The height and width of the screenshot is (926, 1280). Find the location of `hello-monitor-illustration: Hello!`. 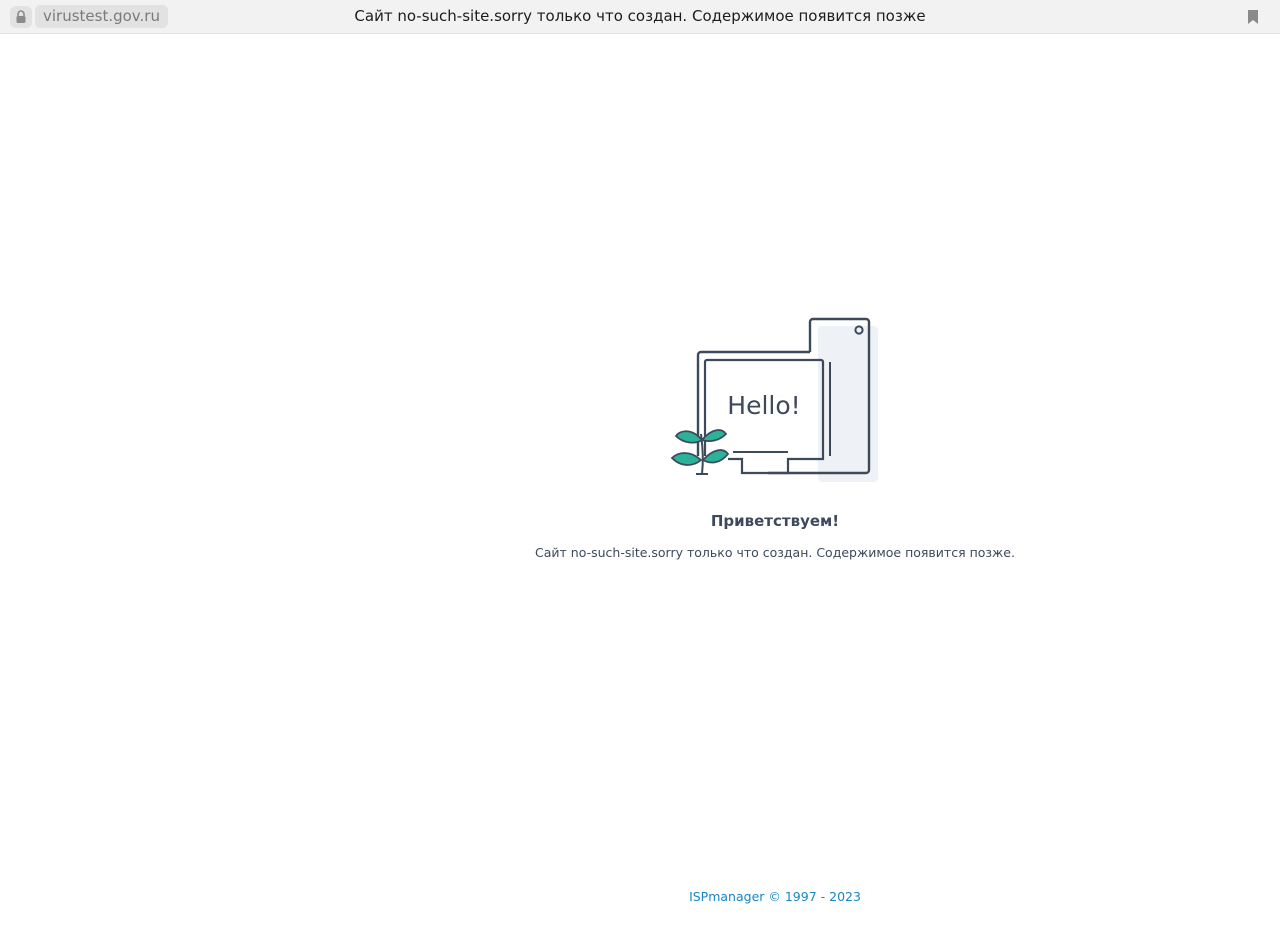

hello-monitor-illustration: Hello! is located at coordinates (774, 399).